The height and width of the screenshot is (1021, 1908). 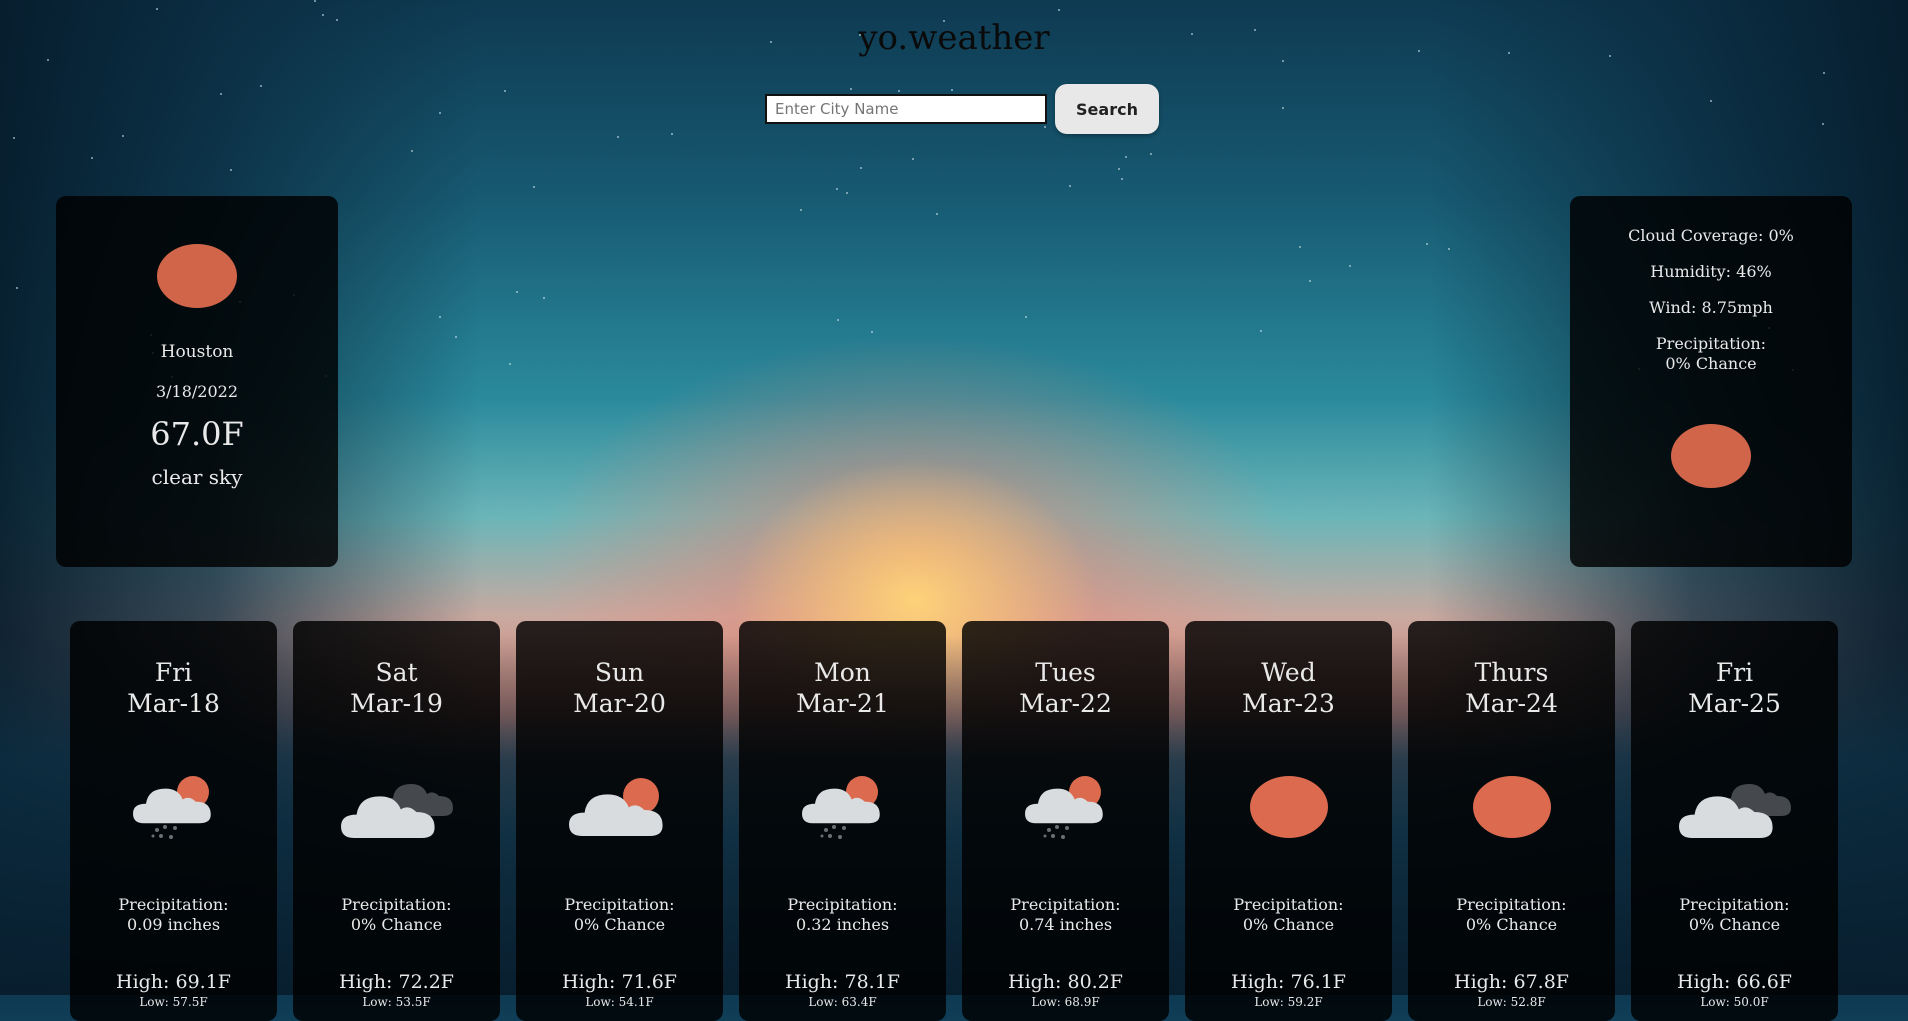 I want to click on forecast-weekday: Thurs, so click(x=1511, y=672).